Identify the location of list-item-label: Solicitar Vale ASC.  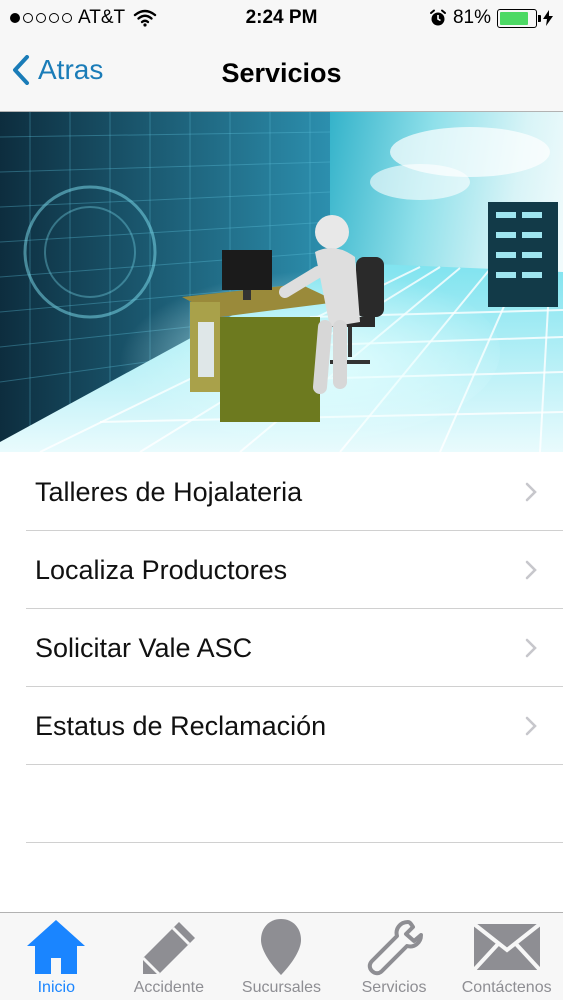
(144, 647).